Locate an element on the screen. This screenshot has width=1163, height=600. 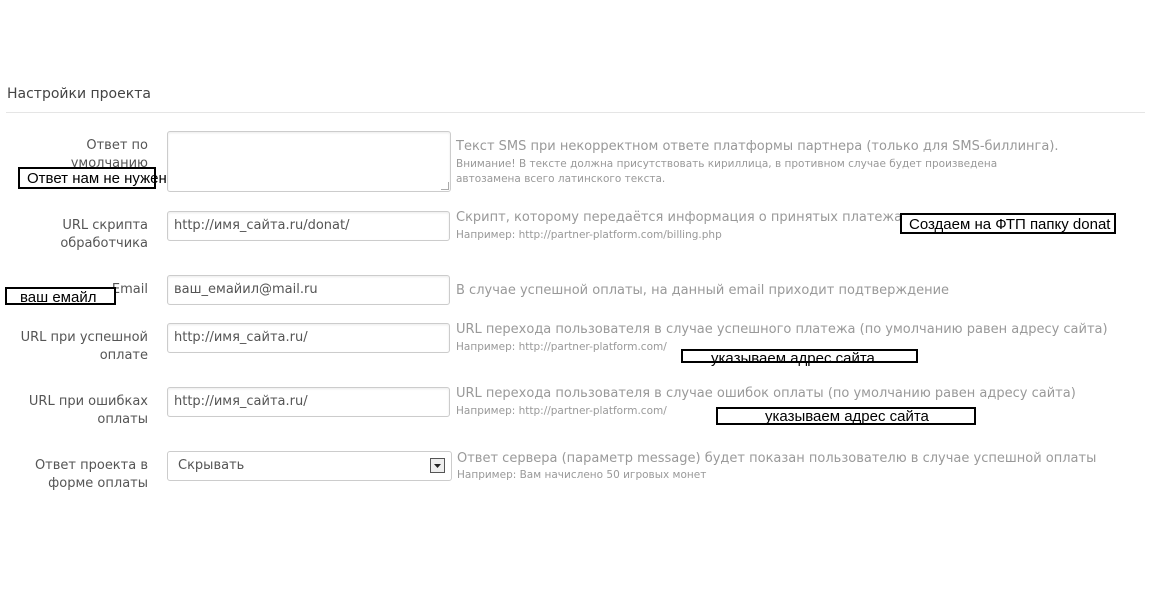
section-title: Настройки проекта is located at coordinates (79, 94).